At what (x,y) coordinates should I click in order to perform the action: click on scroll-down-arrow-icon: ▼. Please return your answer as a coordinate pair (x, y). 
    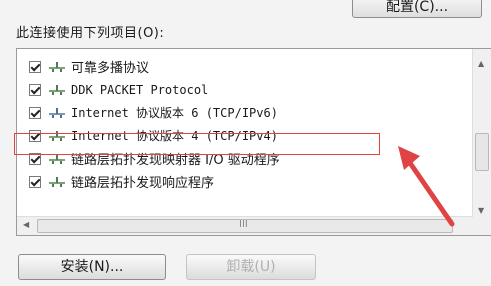
    Looking at the image, I should click on (481, 210).